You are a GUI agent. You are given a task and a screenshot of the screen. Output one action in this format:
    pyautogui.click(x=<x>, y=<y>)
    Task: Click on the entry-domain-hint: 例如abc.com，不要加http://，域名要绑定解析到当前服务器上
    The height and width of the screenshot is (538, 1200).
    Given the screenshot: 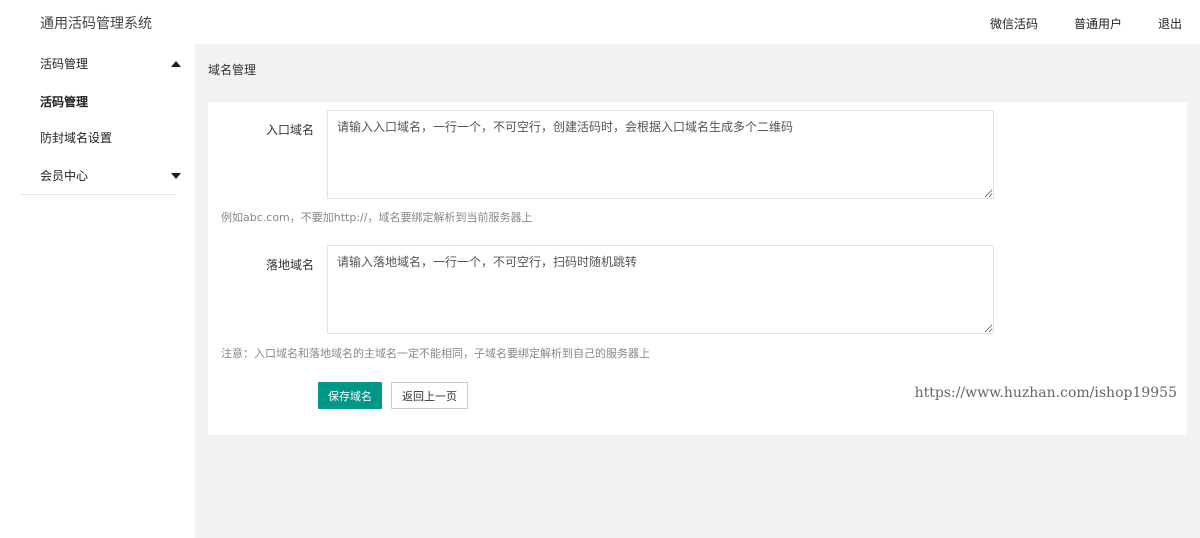 What is the action you would take?
    pyautogui.click(x=377, y=217)
    